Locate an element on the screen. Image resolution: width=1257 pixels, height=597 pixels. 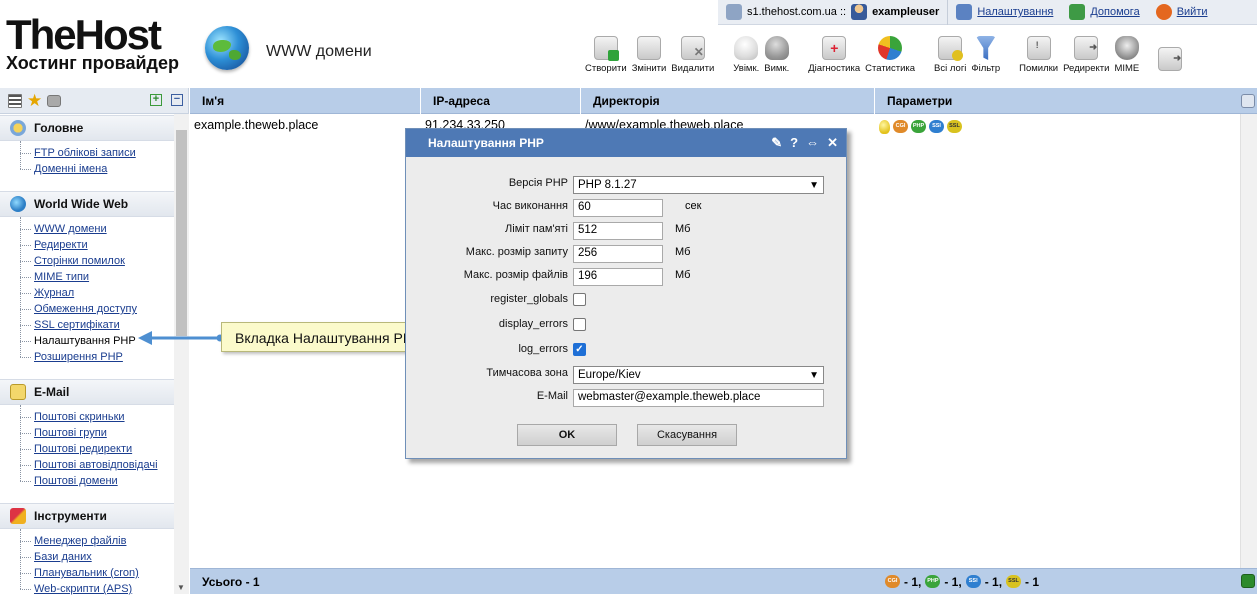
scroll-down-arrow-icon: ▼ is located at coordinates (181, 587).